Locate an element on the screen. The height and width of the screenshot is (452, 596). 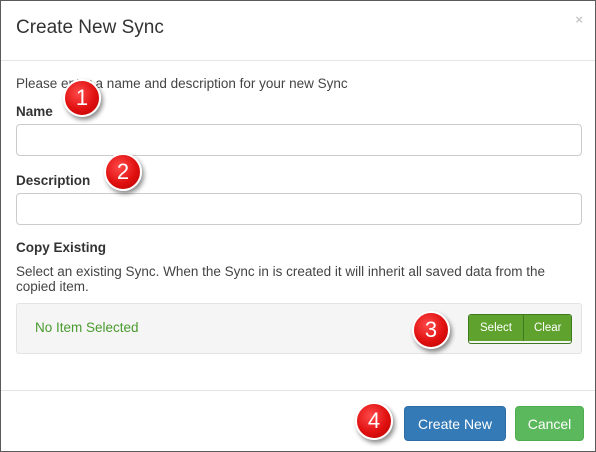
dialog-header: Create New Sync × is located at coordinates (298, 31).